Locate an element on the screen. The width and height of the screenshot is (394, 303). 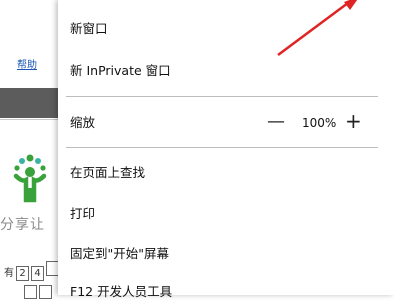
annotation-arrow-icon is located at coordinates (317, 28).